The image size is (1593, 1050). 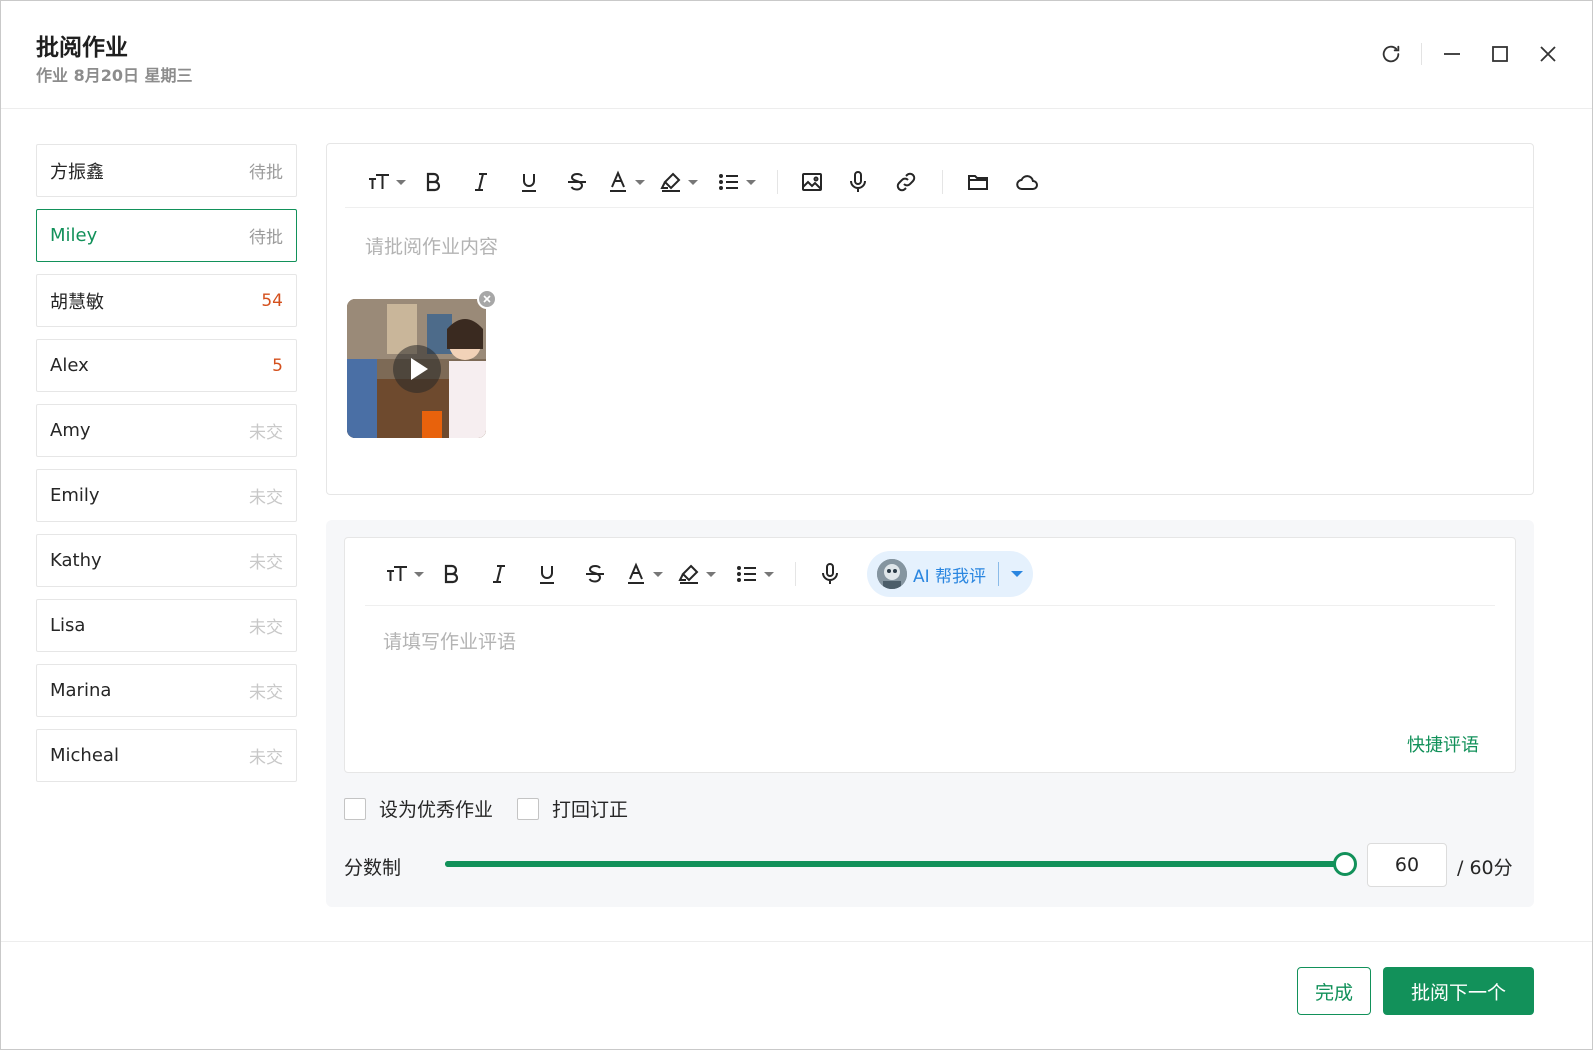 What do you see at coordinates (930, 605) in the screenshot?
I see `toolbar-separator` at bounding box center [930, 605].